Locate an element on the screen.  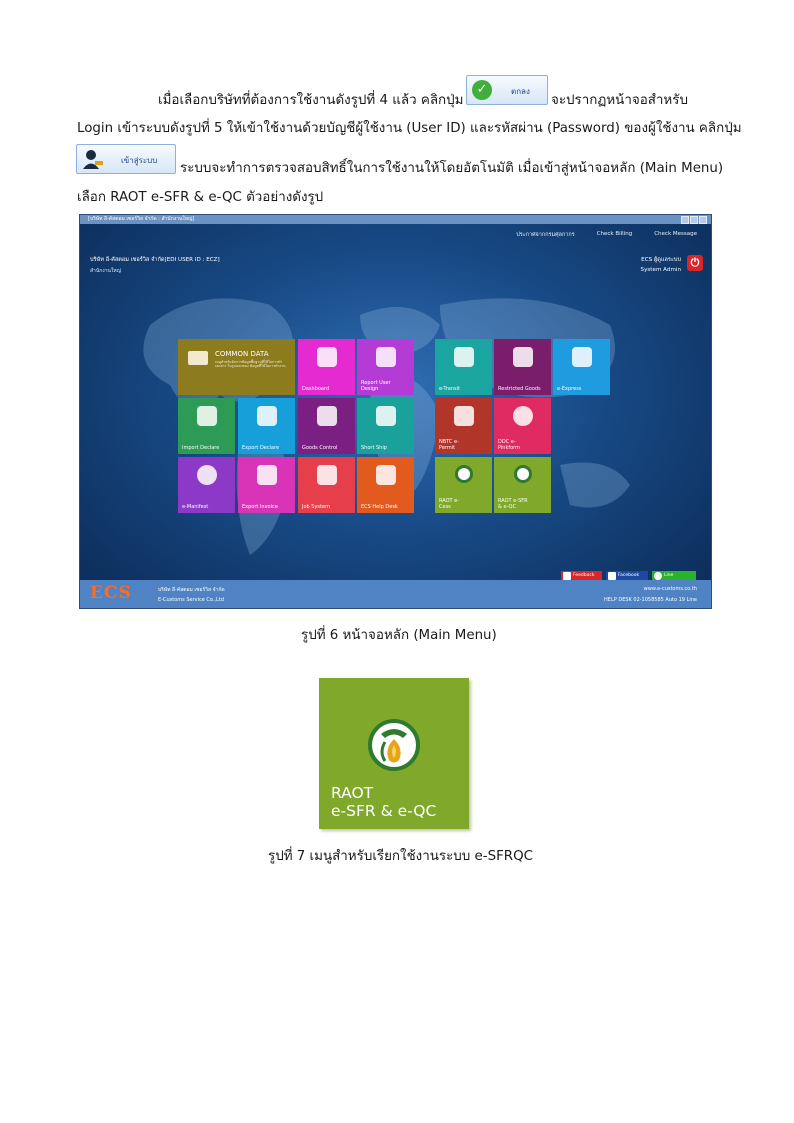
truck-icon is located at coordinates (581, 357).